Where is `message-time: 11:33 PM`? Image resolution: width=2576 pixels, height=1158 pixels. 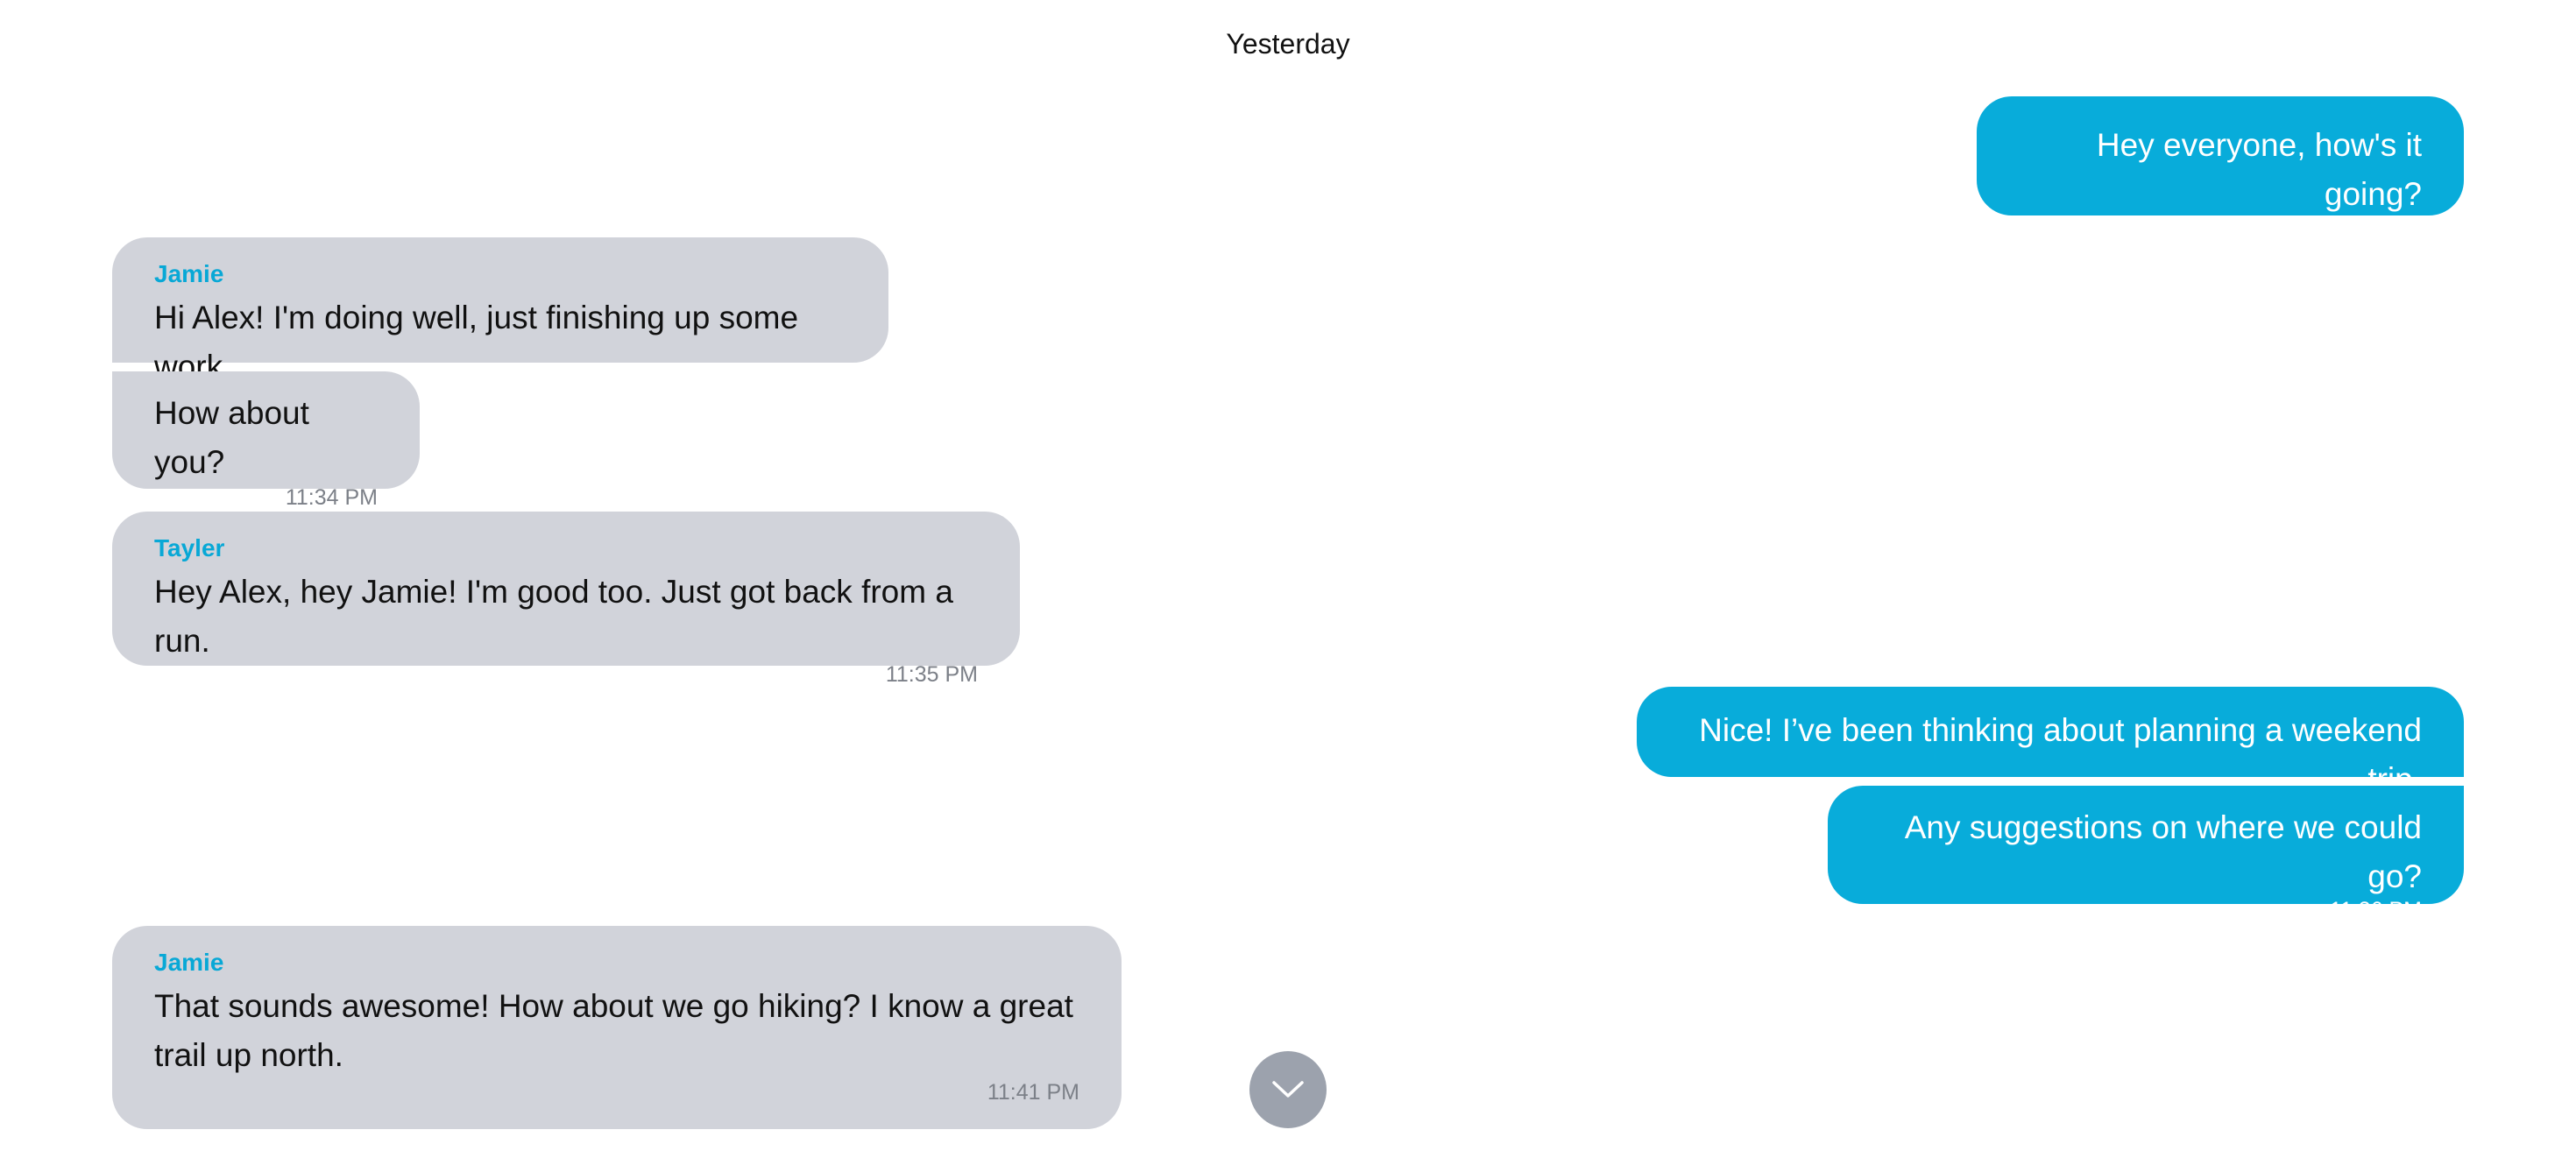 message-time: 11:33 PM is located at coordinates (2375, 227).